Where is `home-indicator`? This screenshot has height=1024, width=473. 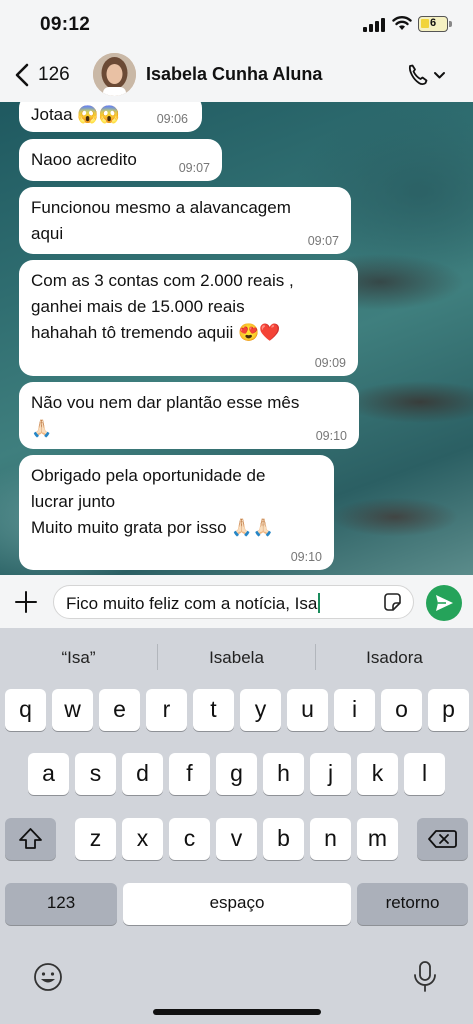 home-indicator is located at coordinates (237, 1012).